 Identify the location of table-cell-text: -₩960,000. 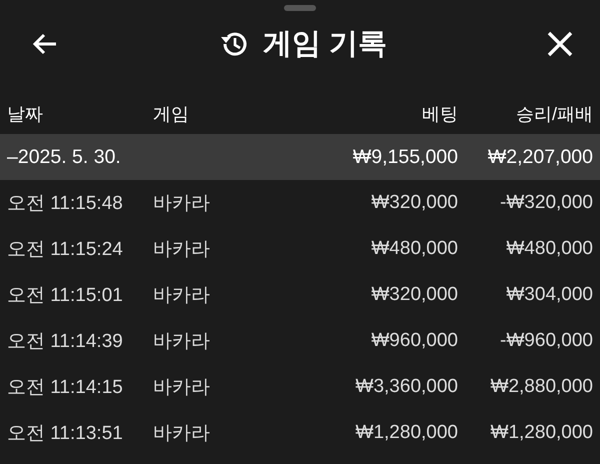
(546, 341).